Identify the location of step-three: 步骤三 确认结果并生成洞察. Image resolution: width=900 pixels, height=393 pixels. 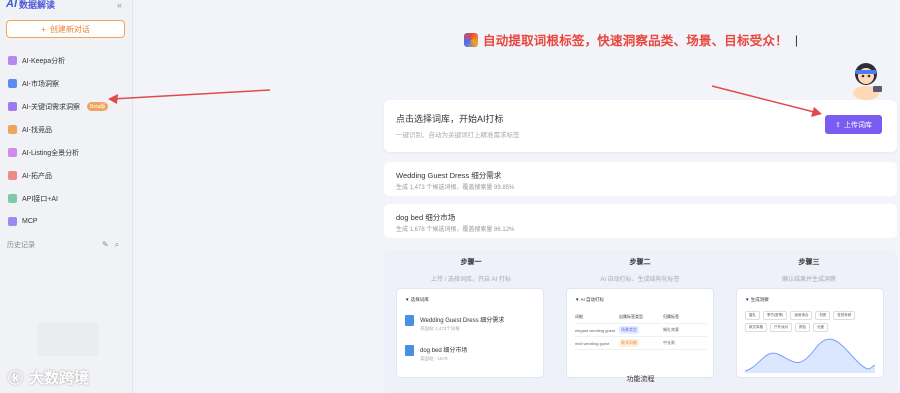
(809, 270).